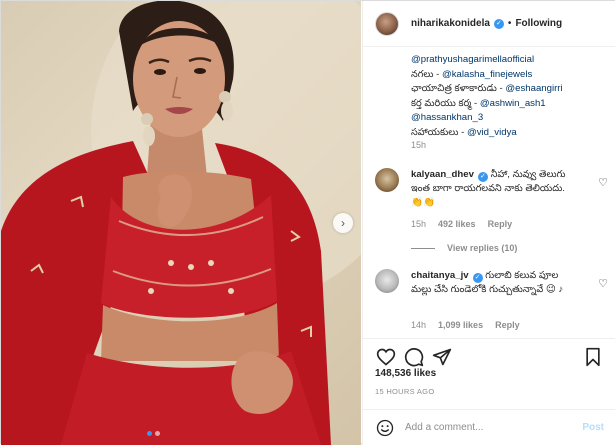  I want to click on heart-icon, so click(386, 357).